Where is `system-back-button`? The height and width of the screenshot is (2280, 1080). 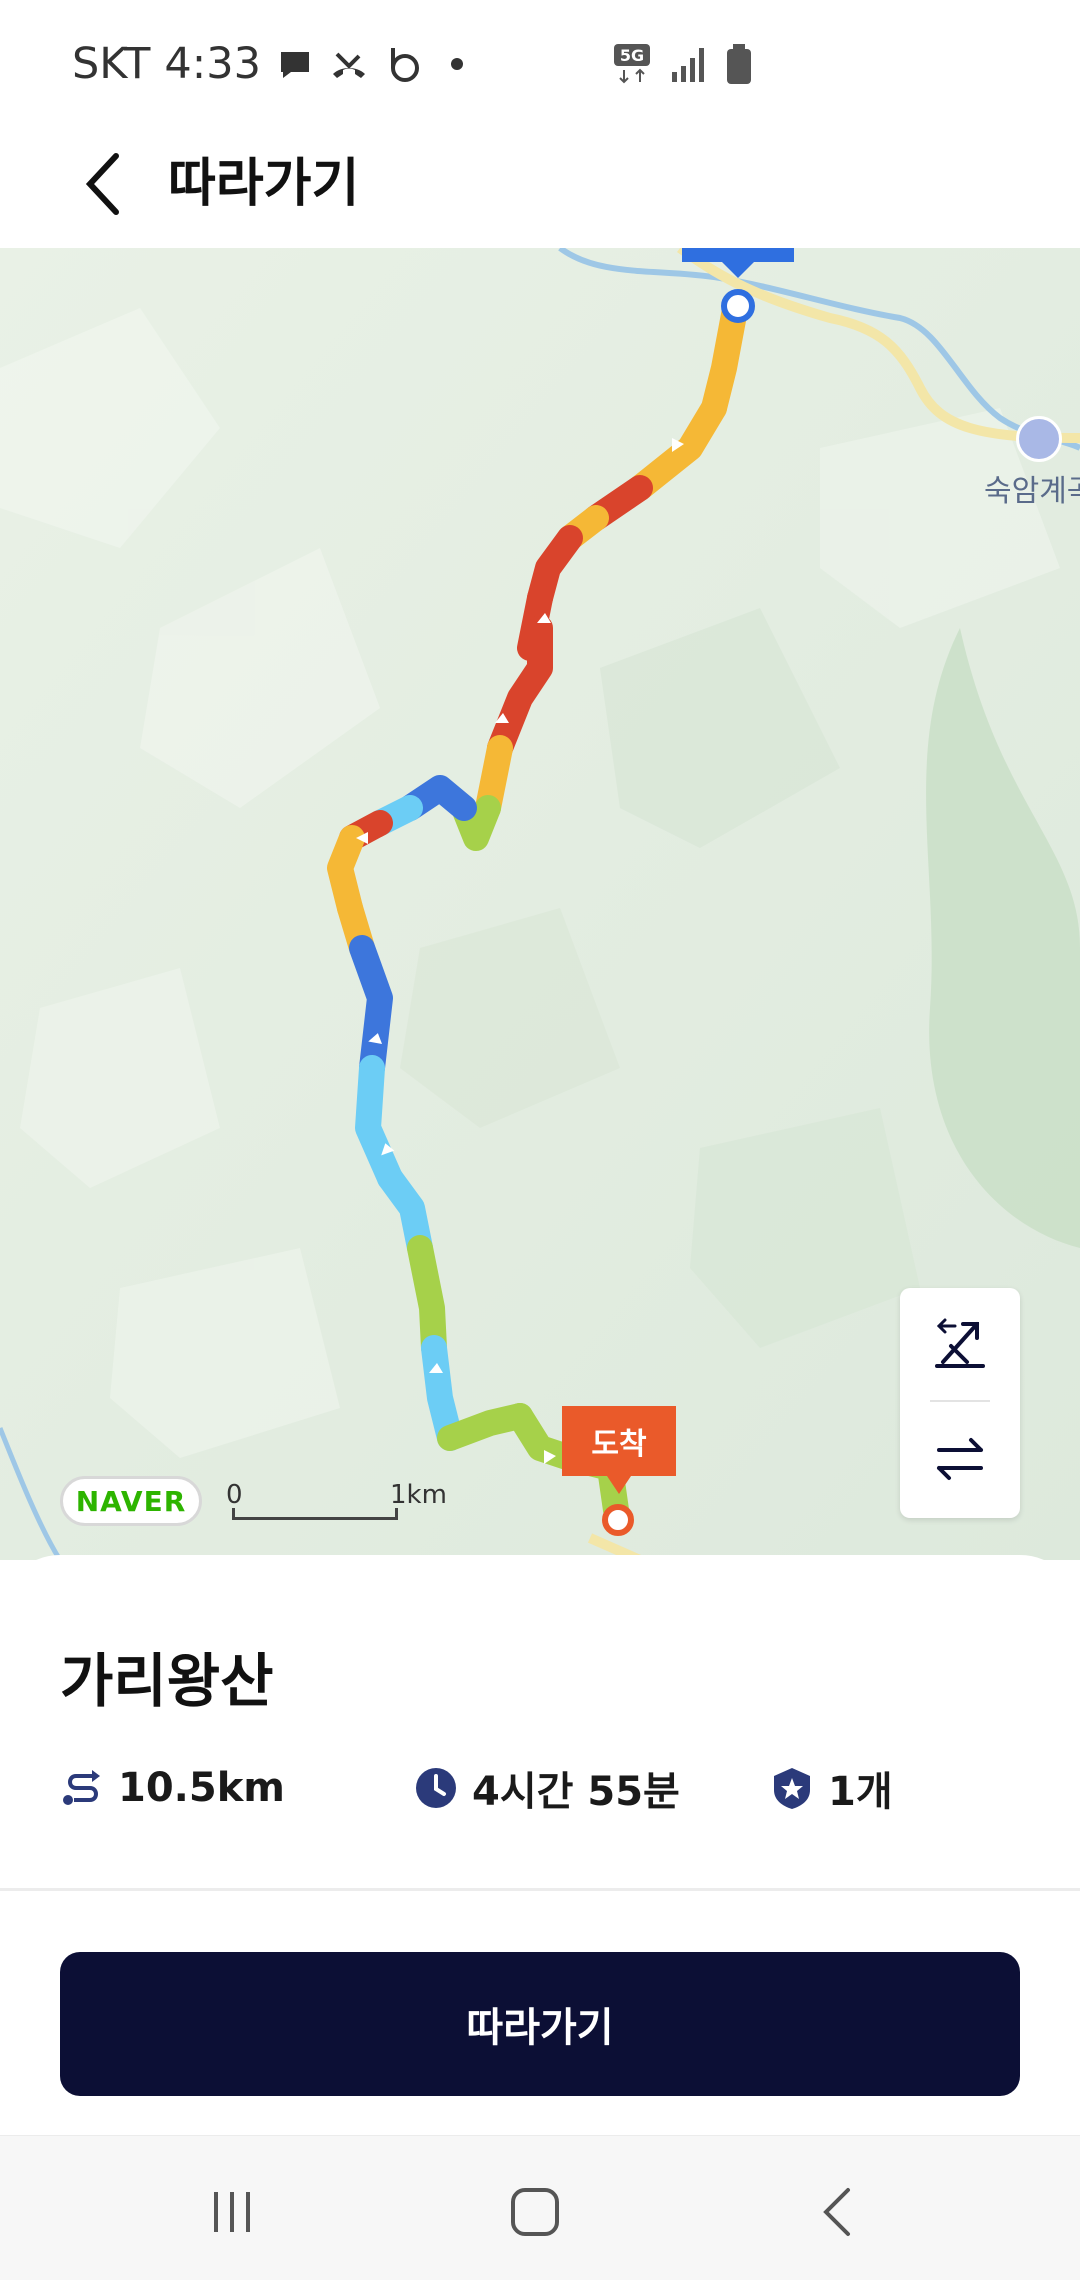 system-back-button is located at coordinates (838, 2212).